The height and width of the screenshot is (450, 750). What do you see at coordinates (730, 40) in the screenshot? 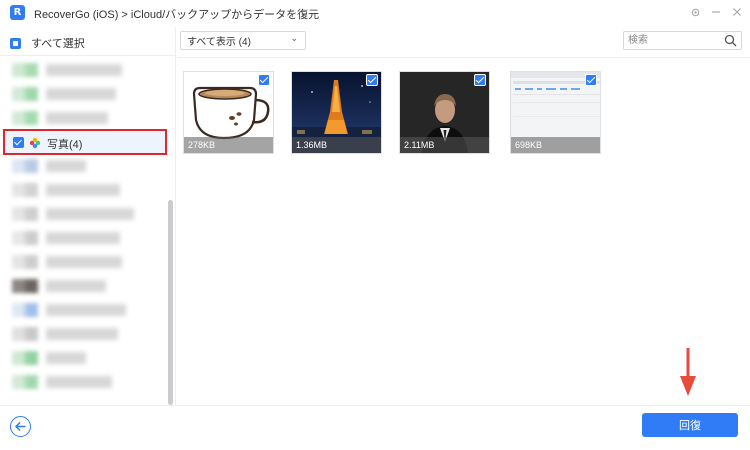
I see `search-icon` at bounding box center [730, 40].